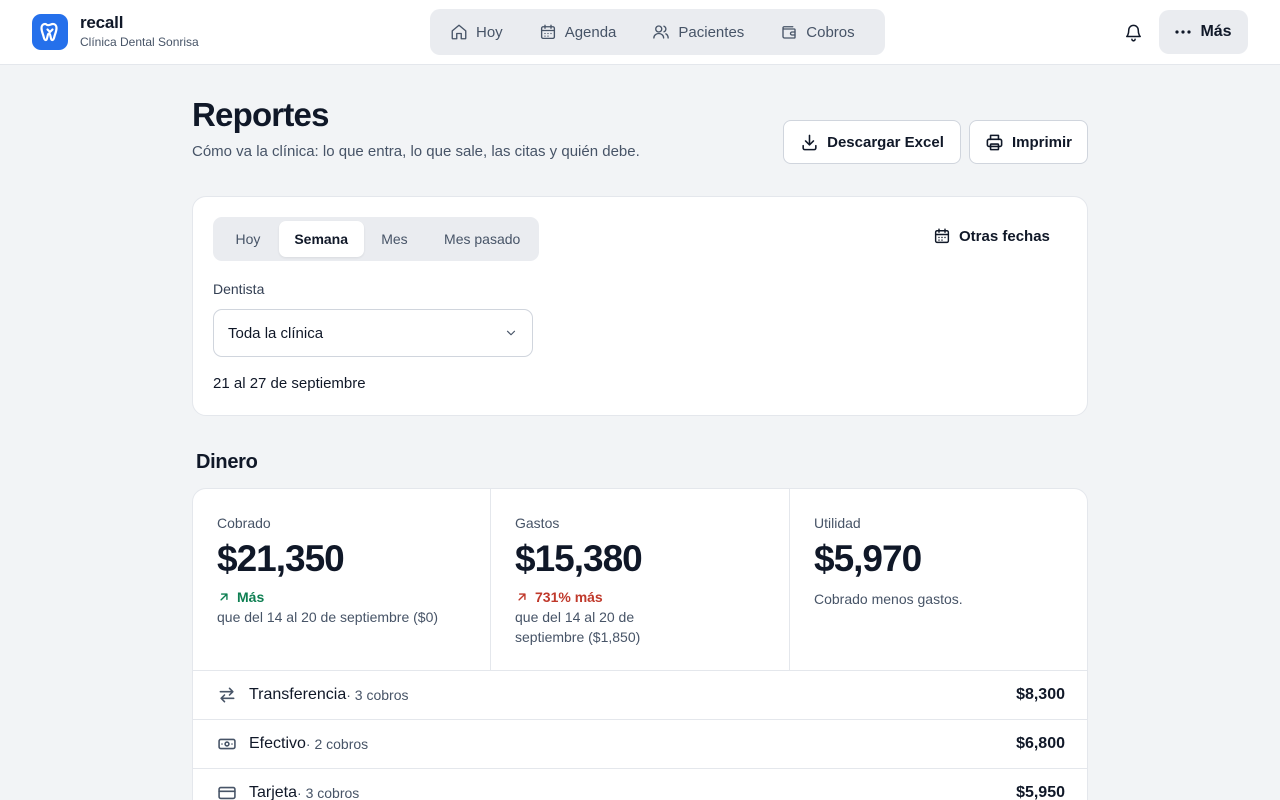 This screenshot has width=1280, height=800. I want to click on nav-item-agenda: Agenda, so click(578, 32).